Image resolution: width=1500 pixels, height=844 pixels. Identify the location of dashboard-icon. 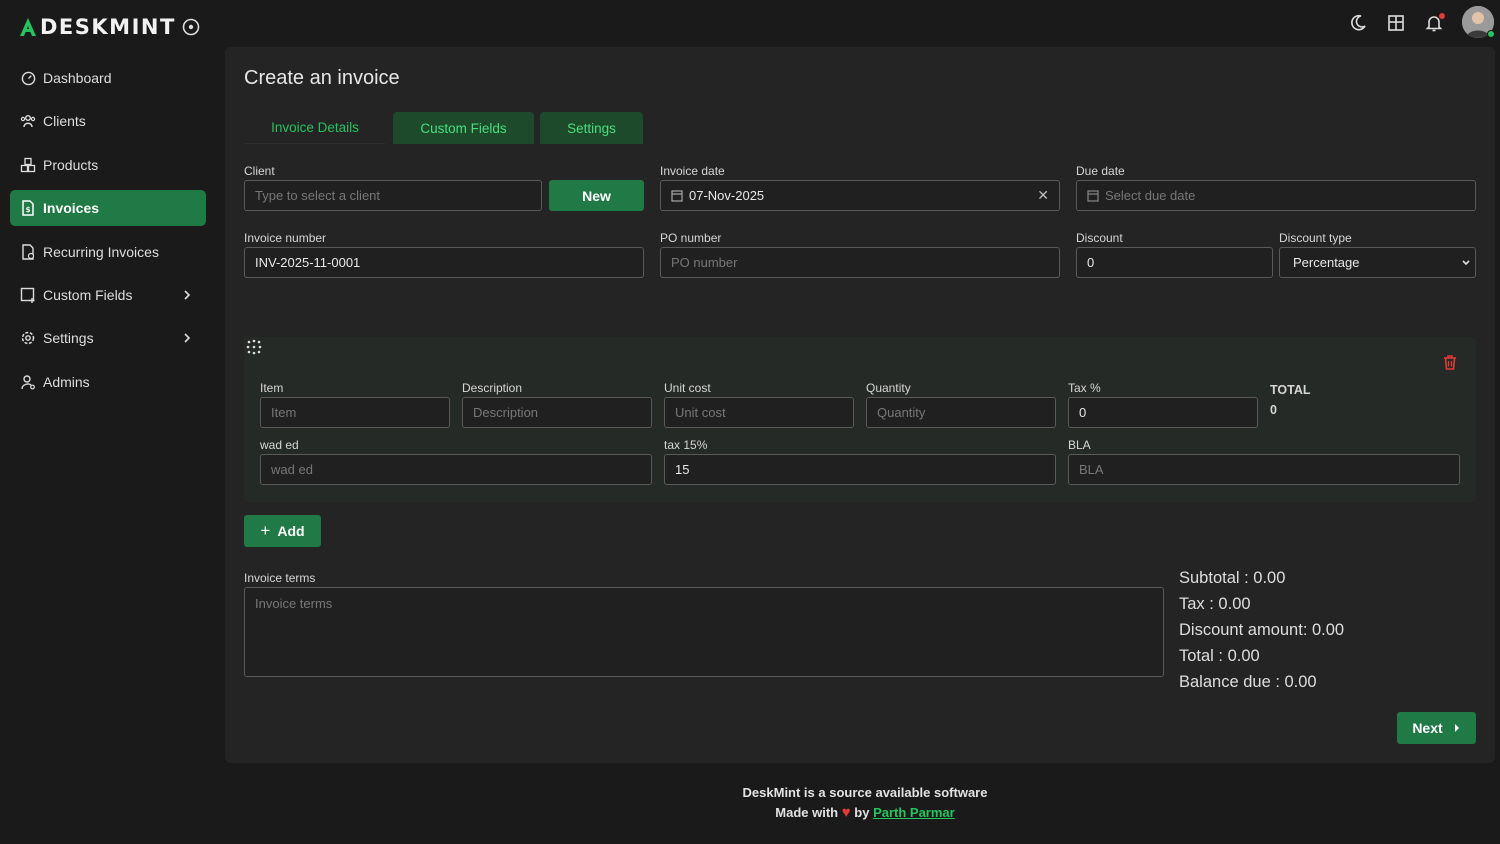
(28, 78).